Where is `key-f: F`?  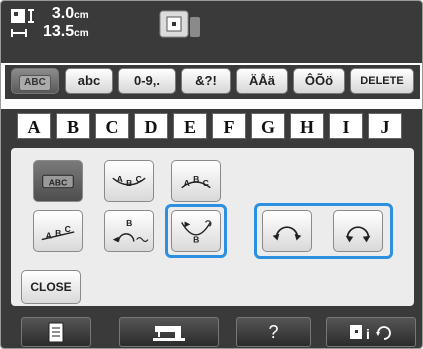 key-f: F is located at coordinates (229, 126).